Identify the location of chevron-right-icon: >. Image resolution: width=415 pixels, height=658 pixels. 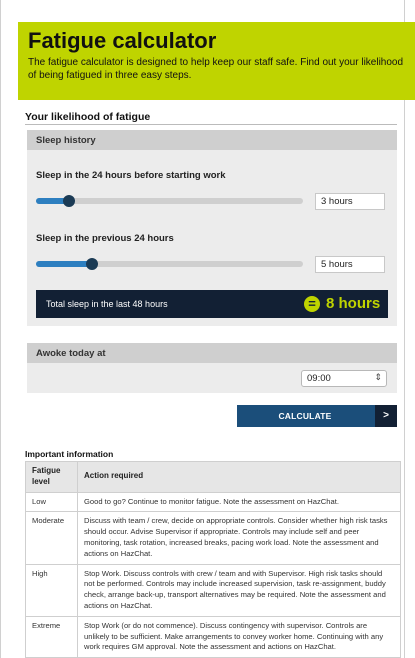
(386, 416).